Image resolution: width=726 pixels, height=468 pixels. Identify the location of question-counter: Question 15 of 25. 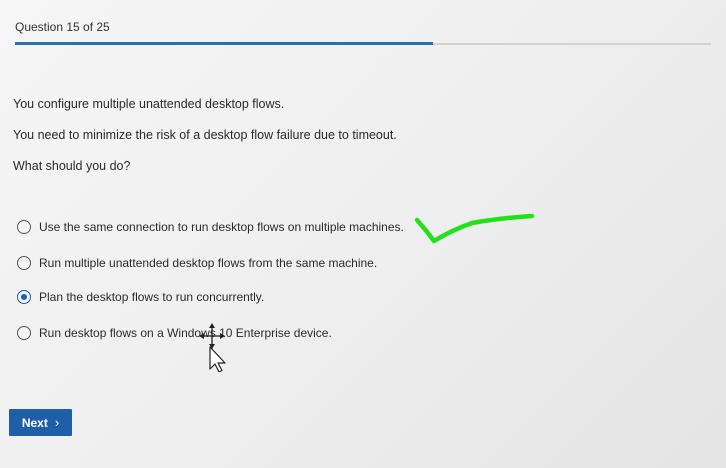
(62, 27).